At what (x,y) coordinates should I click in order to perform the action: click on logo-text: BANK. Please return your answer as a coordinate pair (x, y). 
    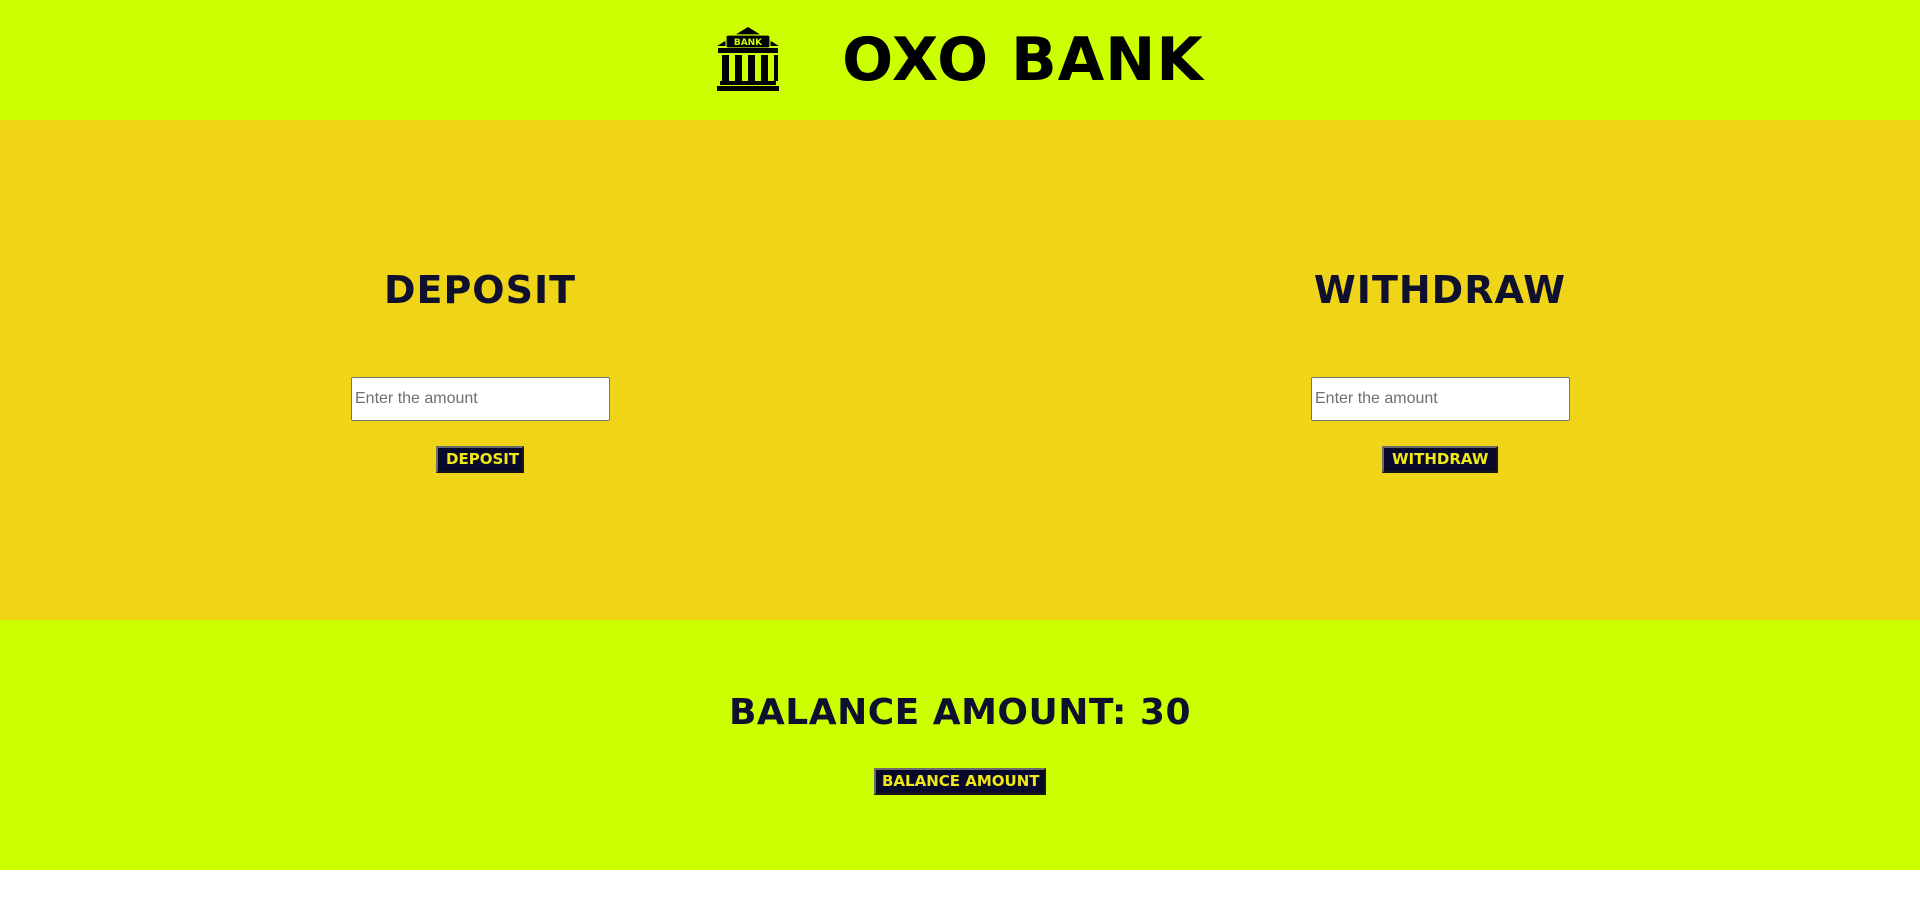
    Looking at the image, I should click on (748, 43).